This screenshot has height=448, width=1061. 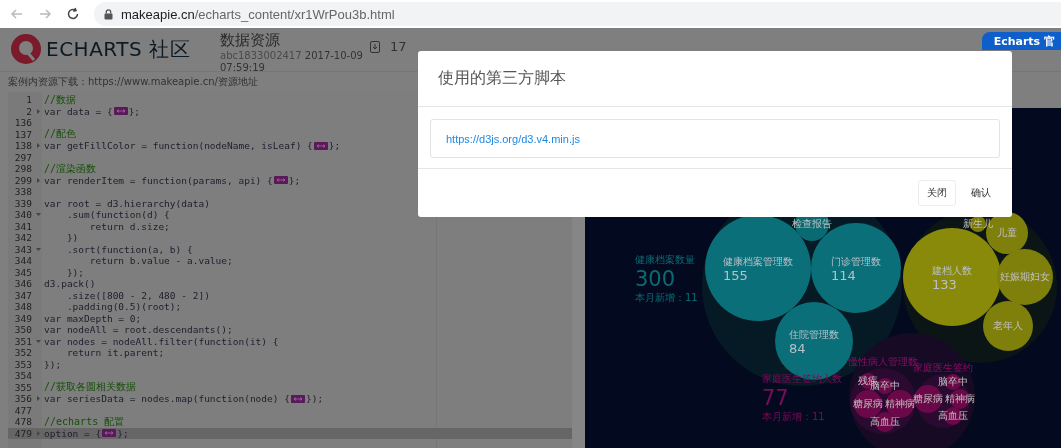 I want to click on forward-icon, so click(x=45, y=14).